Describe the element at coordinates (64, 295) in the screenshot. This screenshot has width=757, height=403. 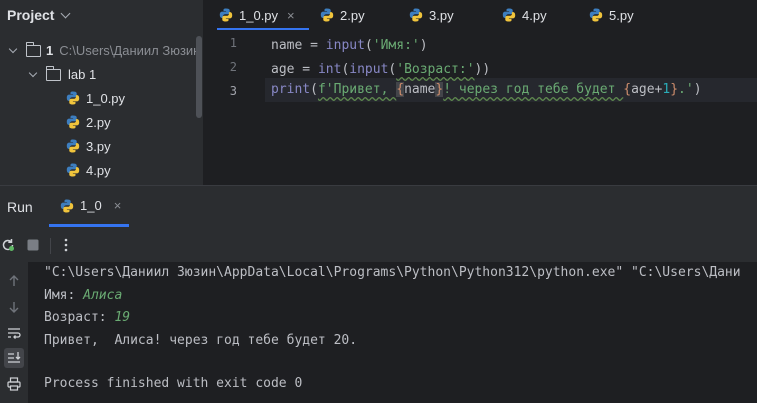
I see `console-prompt: Имя:` at that location.